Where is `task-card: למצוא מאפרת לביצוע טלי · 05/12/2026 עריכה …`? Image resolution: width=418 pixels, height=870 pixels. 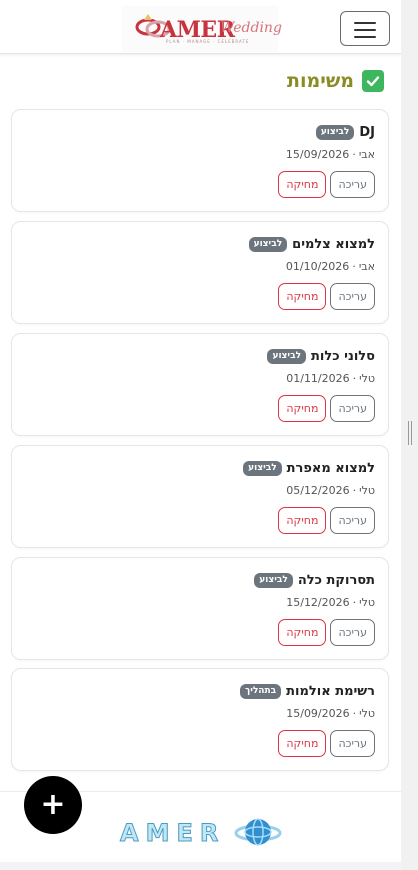 task-card: למצוא מאפרת לביצוע טלי · 05/12/2026 עריכה … is located at coordinates (200, 496).